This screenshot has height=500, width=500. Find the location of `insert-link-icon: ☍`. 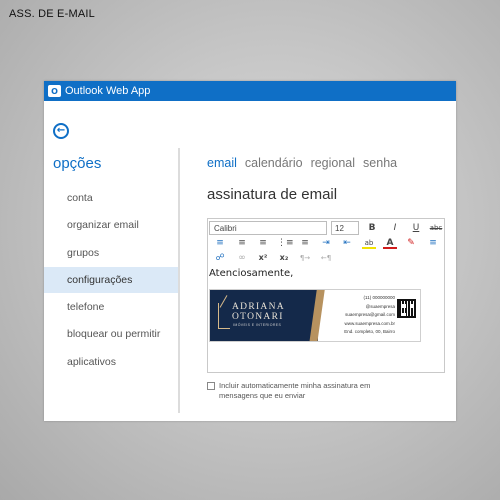

insert-link-icon: ☍ is located at coordinates (220, 258).